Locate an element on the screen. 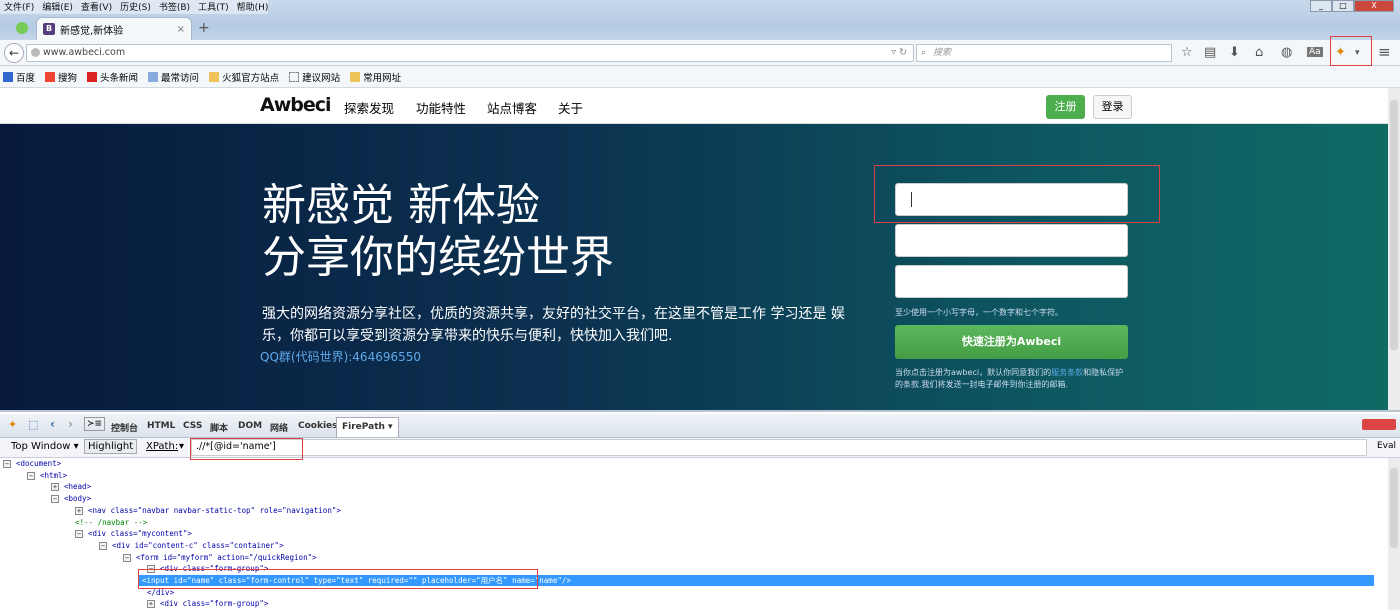 The height and width of the screenshot is (610, 1400). xpath-input: .//*[@id='name'] is located at coordinates (779, 447).